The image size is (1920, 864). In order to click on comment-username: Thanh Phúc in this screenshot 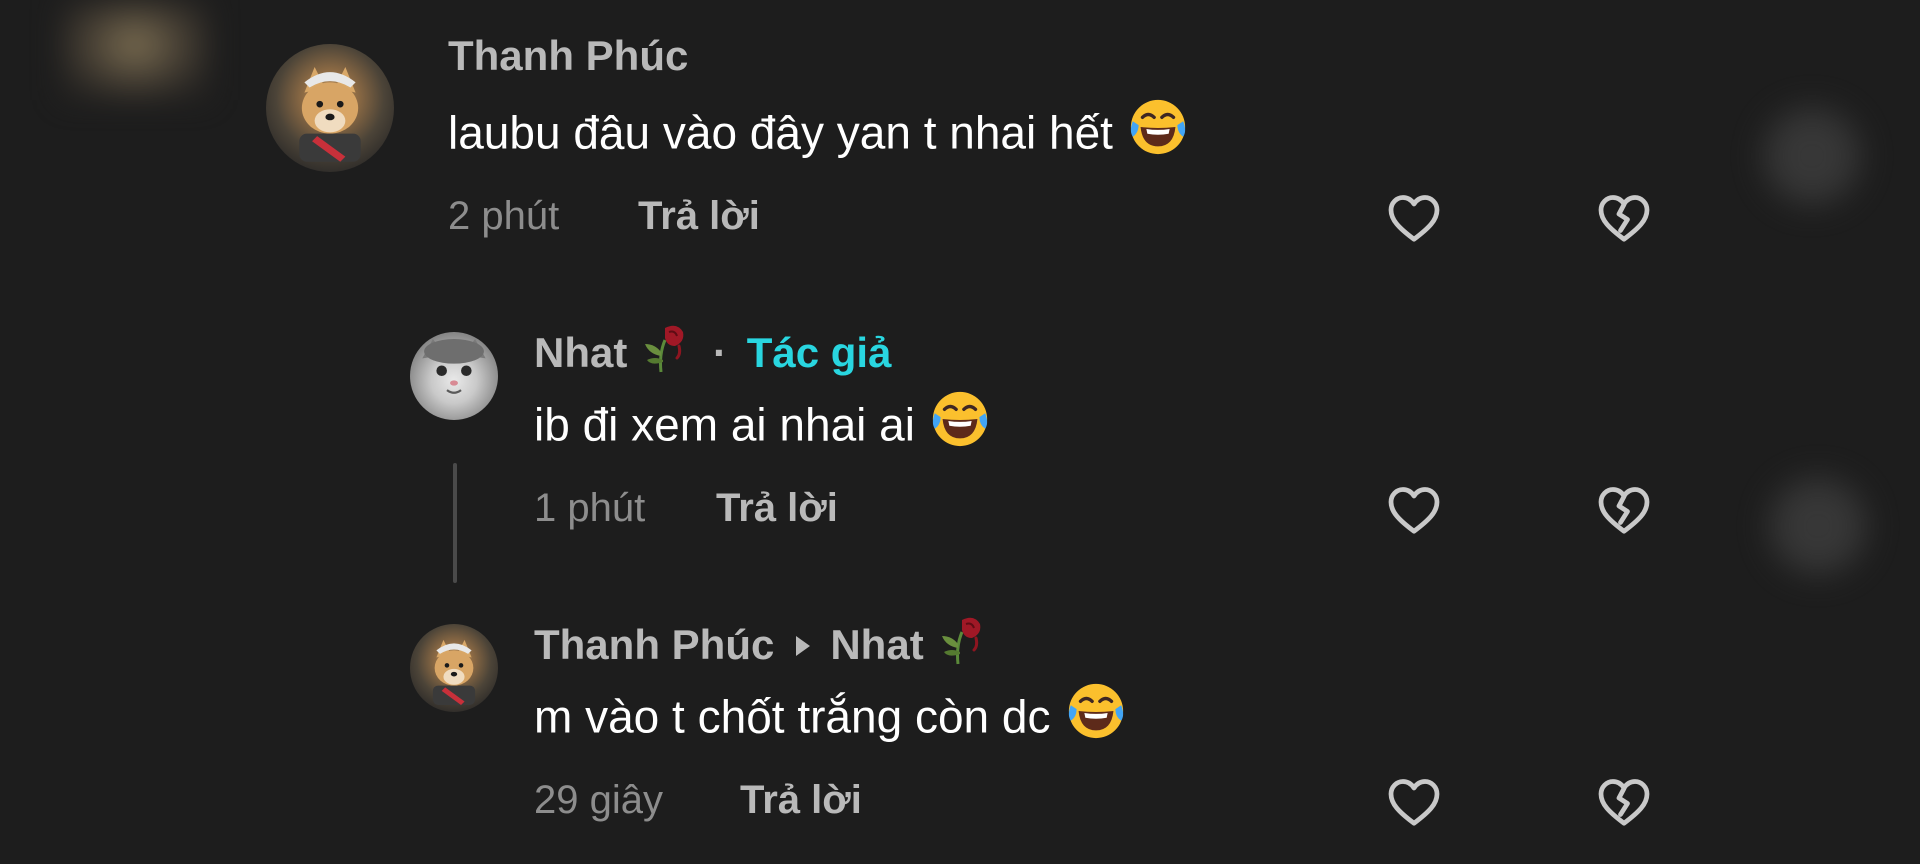, I will do `click(568, 56)`.